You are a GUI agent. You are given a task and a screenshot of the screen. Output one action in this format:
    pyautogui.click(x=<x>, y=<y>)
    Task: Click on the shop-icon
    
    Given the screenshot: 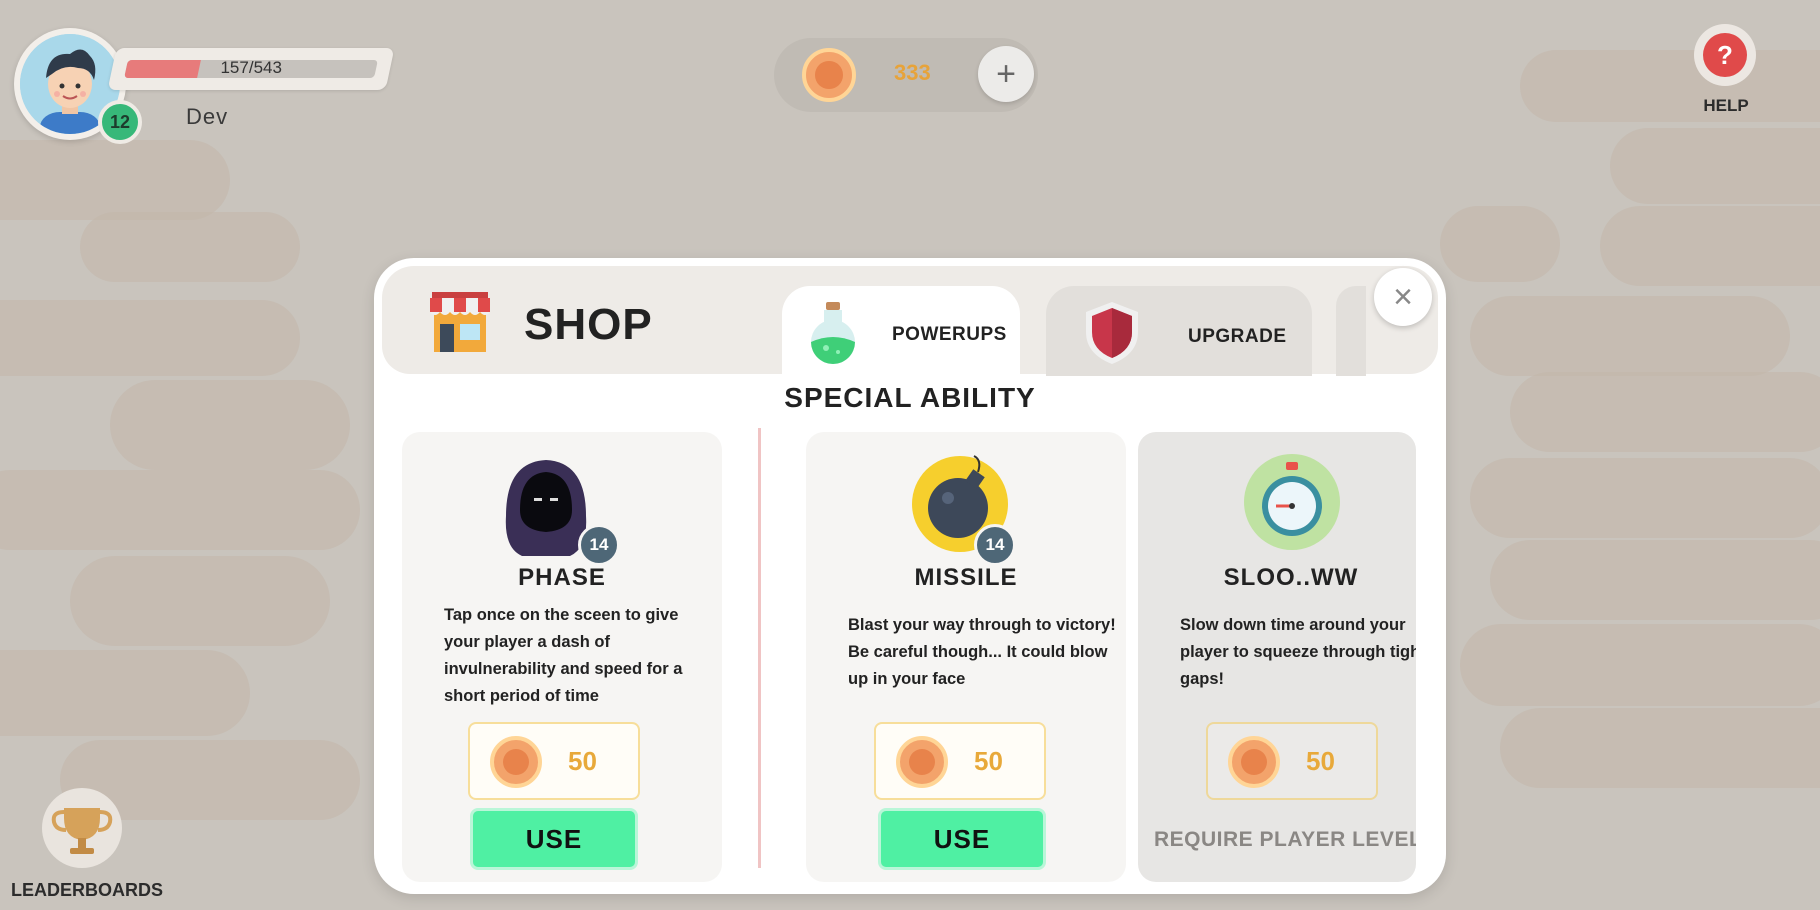 What is the action you would take?
    pyautogui.click(x=460, y=322)
    